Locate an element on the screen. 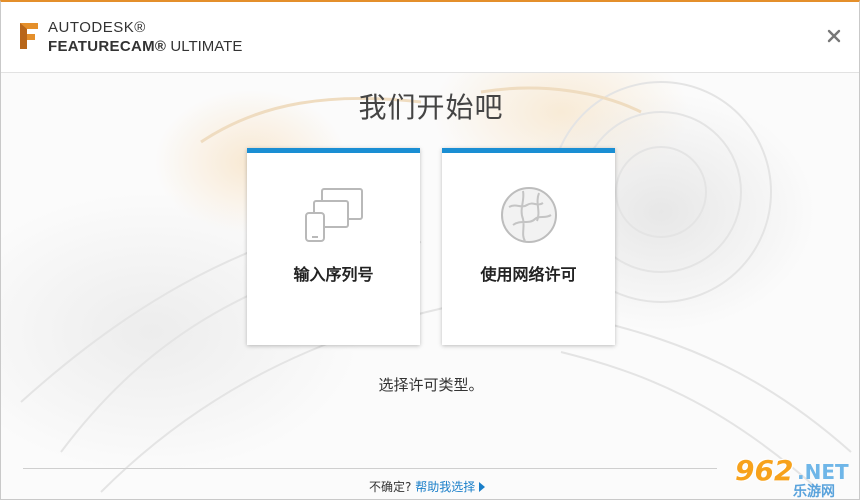 Image resolution: width=860 pixels, height=500 pixels. footer-help: 不确定? 帮助我选择 is located at coordinates (427, 486).